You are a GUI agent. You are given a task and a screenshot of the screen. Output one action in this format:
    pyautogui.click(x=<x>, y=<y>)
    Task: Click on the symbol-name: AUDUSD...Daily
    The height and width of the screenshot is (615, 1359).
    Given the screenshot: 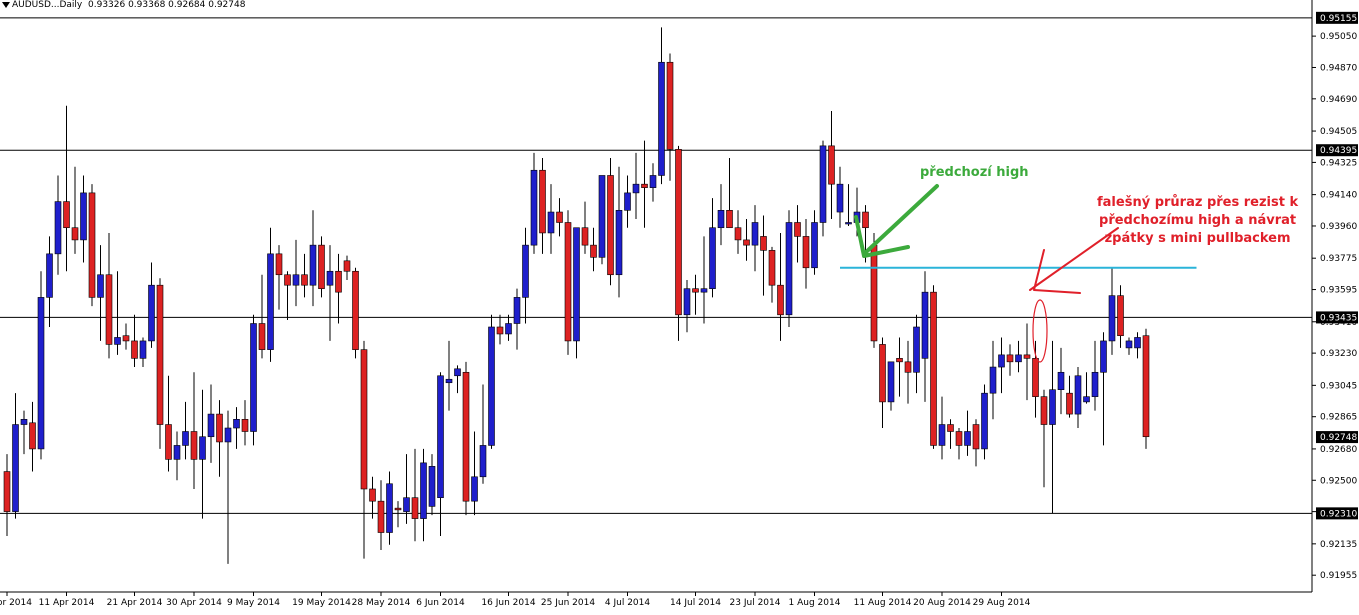 What is the action you would take?
    pyautogui.click(x=47, y=5)
    